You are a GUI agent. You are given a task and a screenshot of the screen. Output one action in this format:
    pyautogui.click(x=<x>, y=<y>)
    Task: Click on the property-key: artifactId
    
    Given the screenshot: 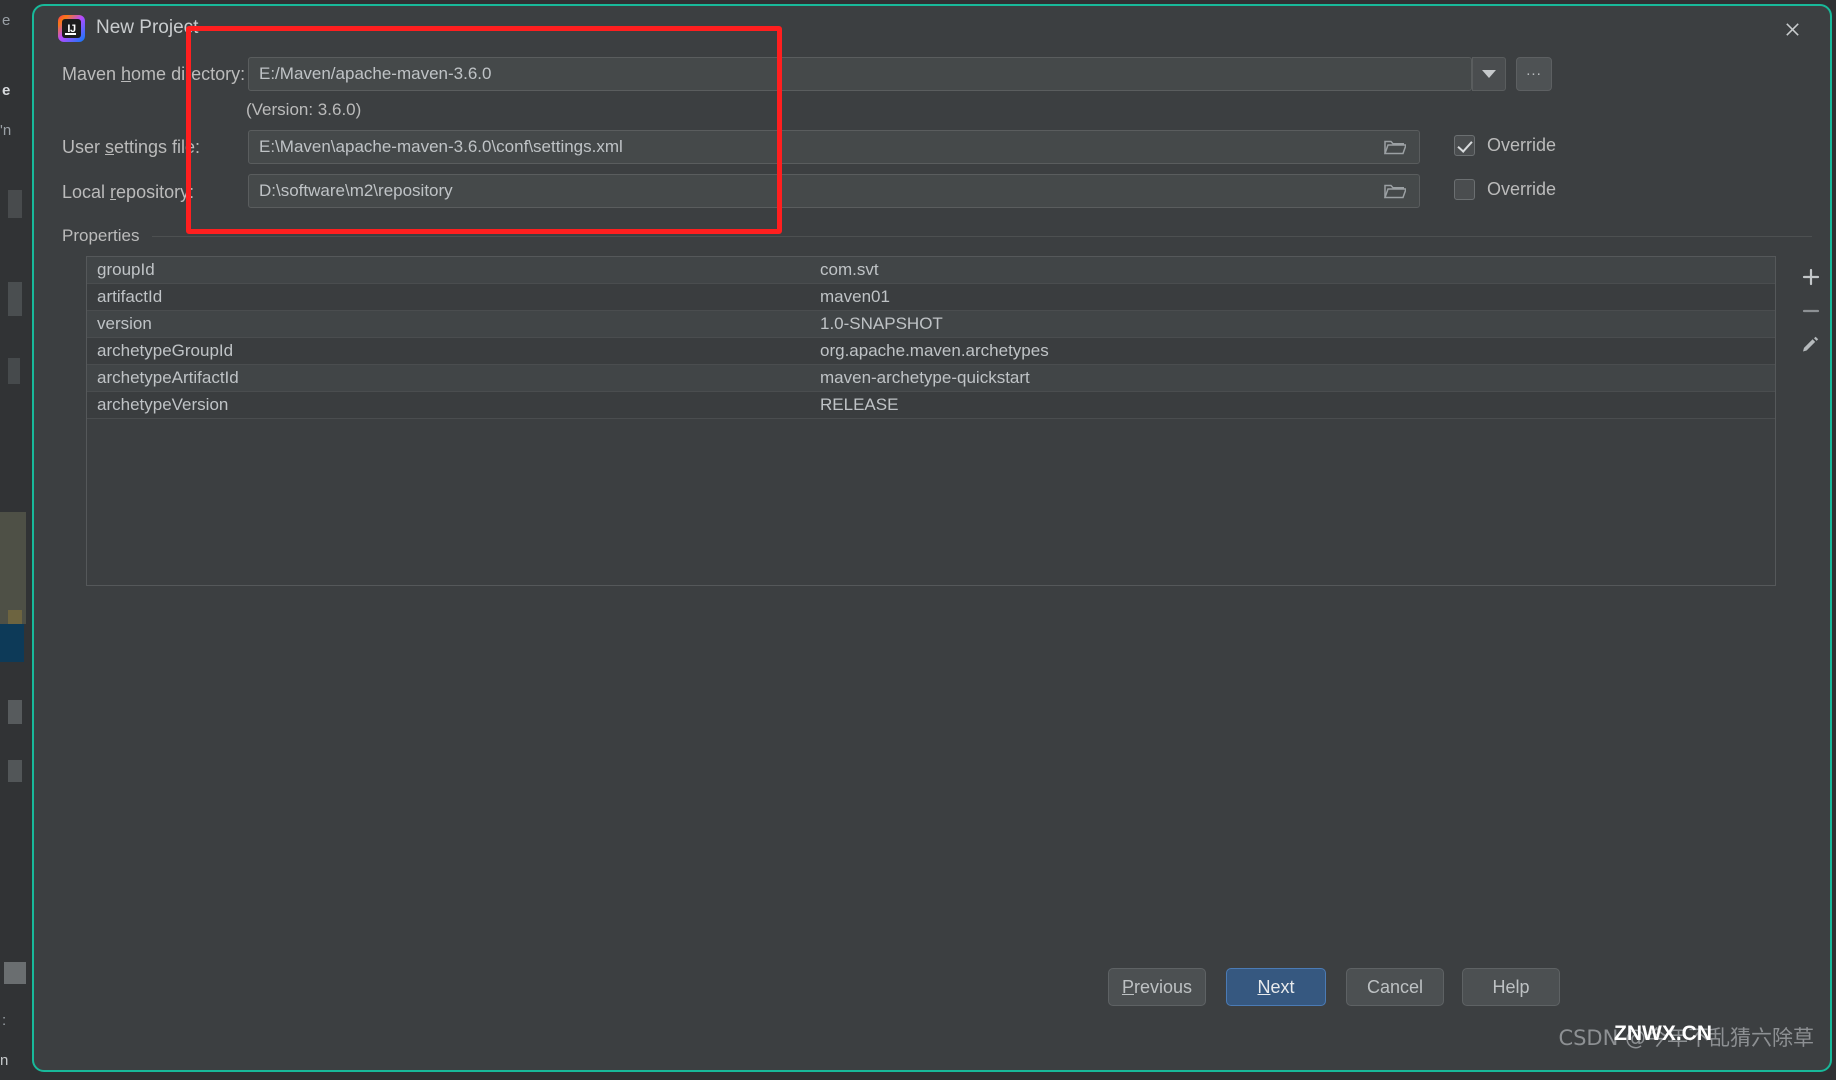 What is the action you would take?
    pyautogui.click(x=130, y=296)
    